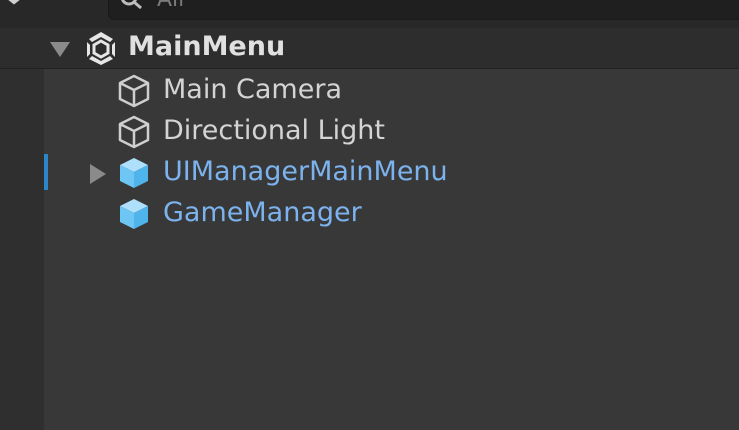 The width and height of the screenshot is (739, 430). What do you see at coordinates (262, 212) in the screenshot?
I see `hierarchy-item-label: GameManager` at bounding box center [262, 212].